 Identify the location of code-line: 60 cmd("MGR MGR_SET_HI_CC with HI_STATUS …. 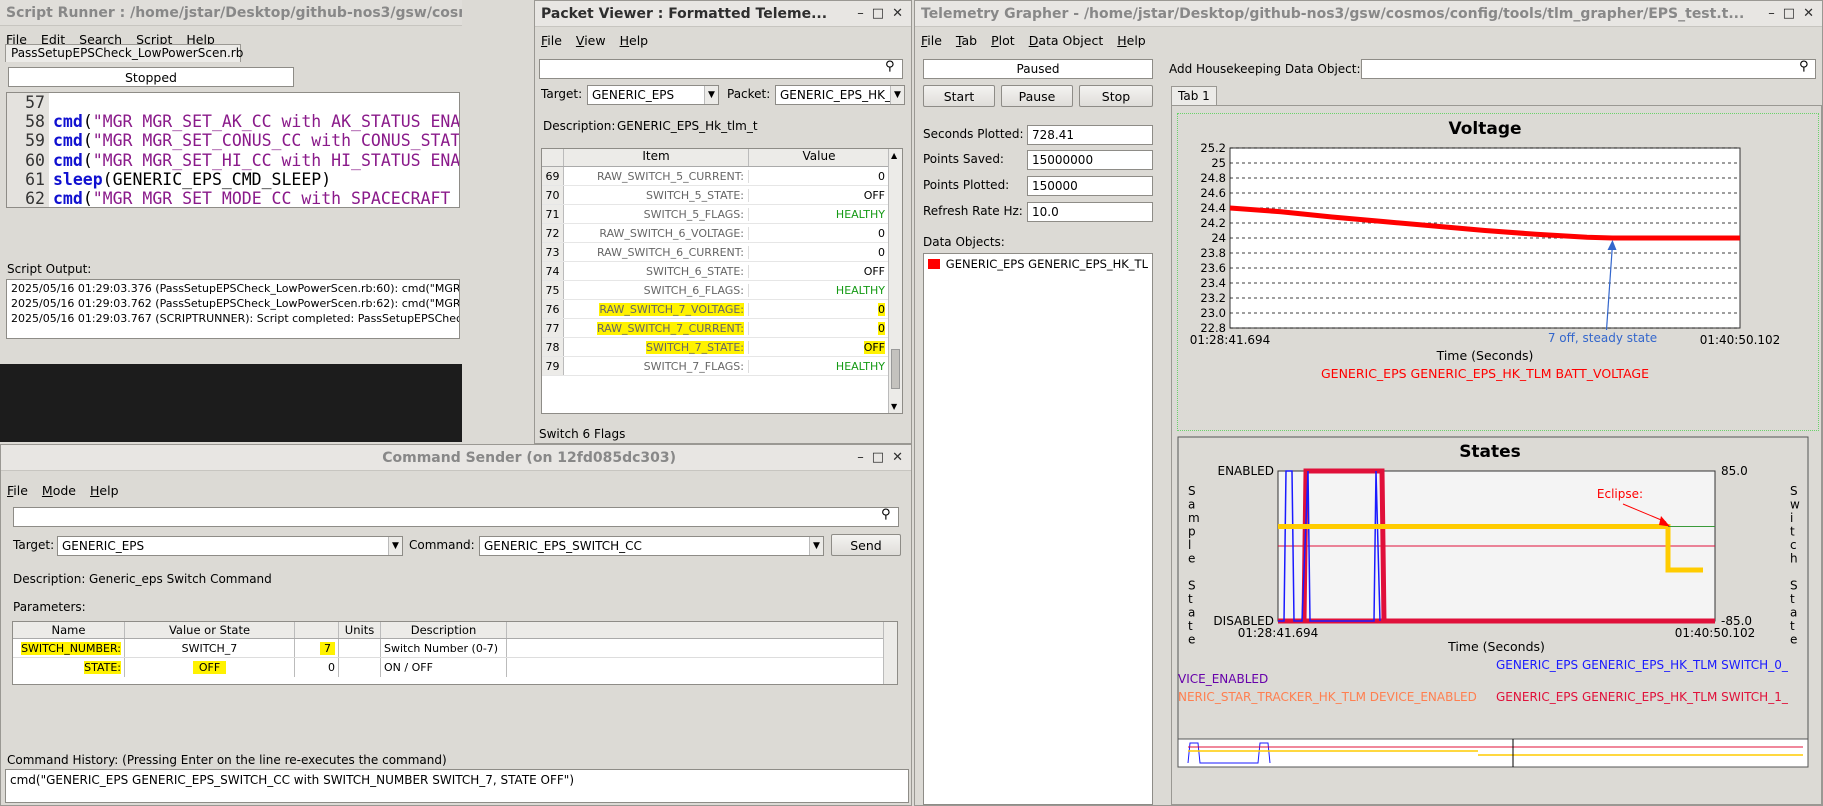
(233, 160).